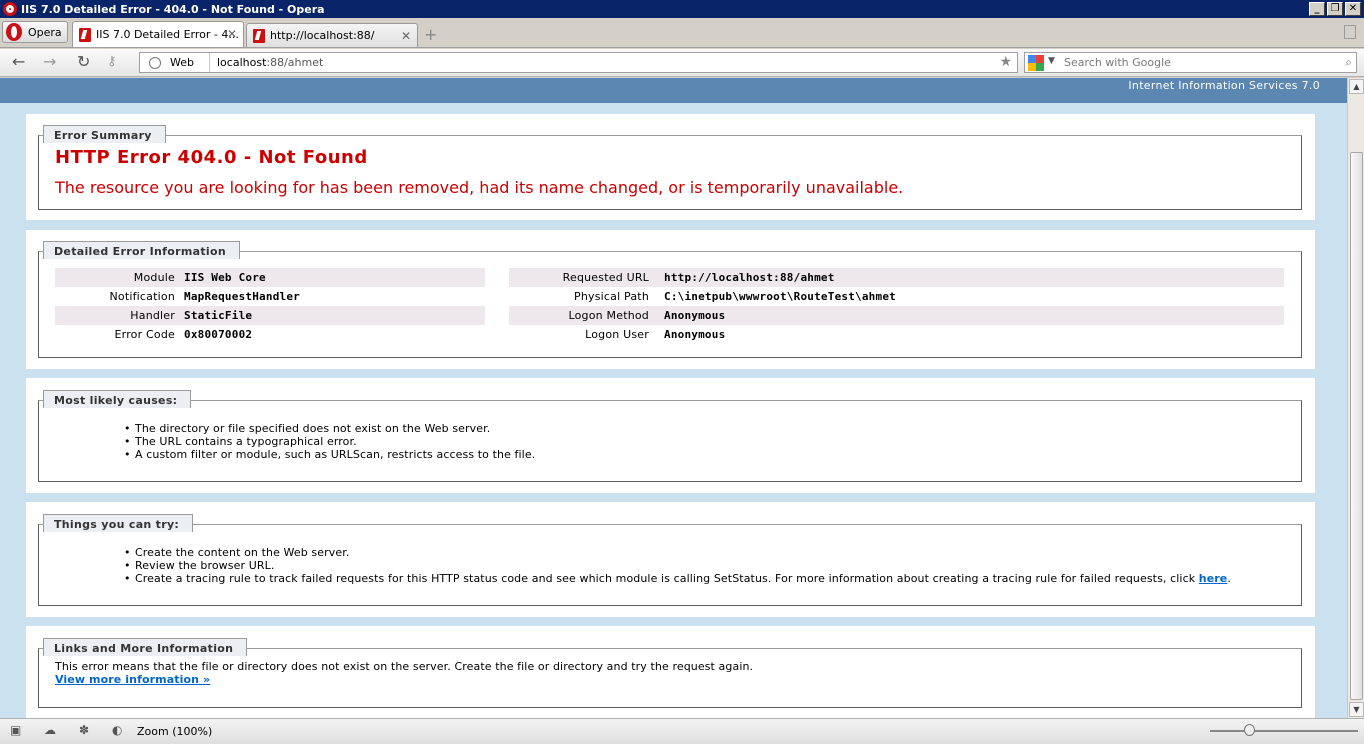 This screenshot has width=1364, height=744. I want to click on scroll-up-arrow-icon: ▲, so click(1356, 86).